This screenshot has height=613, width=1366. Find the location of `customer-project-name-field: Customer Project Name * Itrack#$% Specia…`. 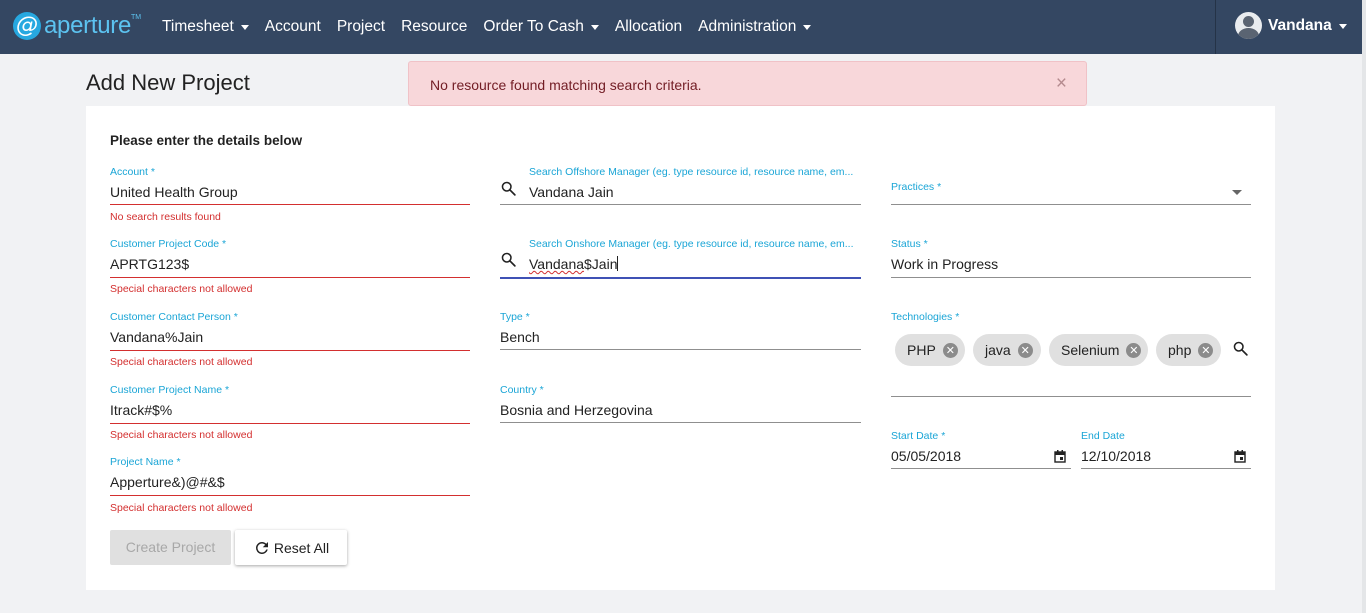

customer-project-name-field: Customer Project Name * Itrack#$% Specia… is located at coordinates (290, 414).